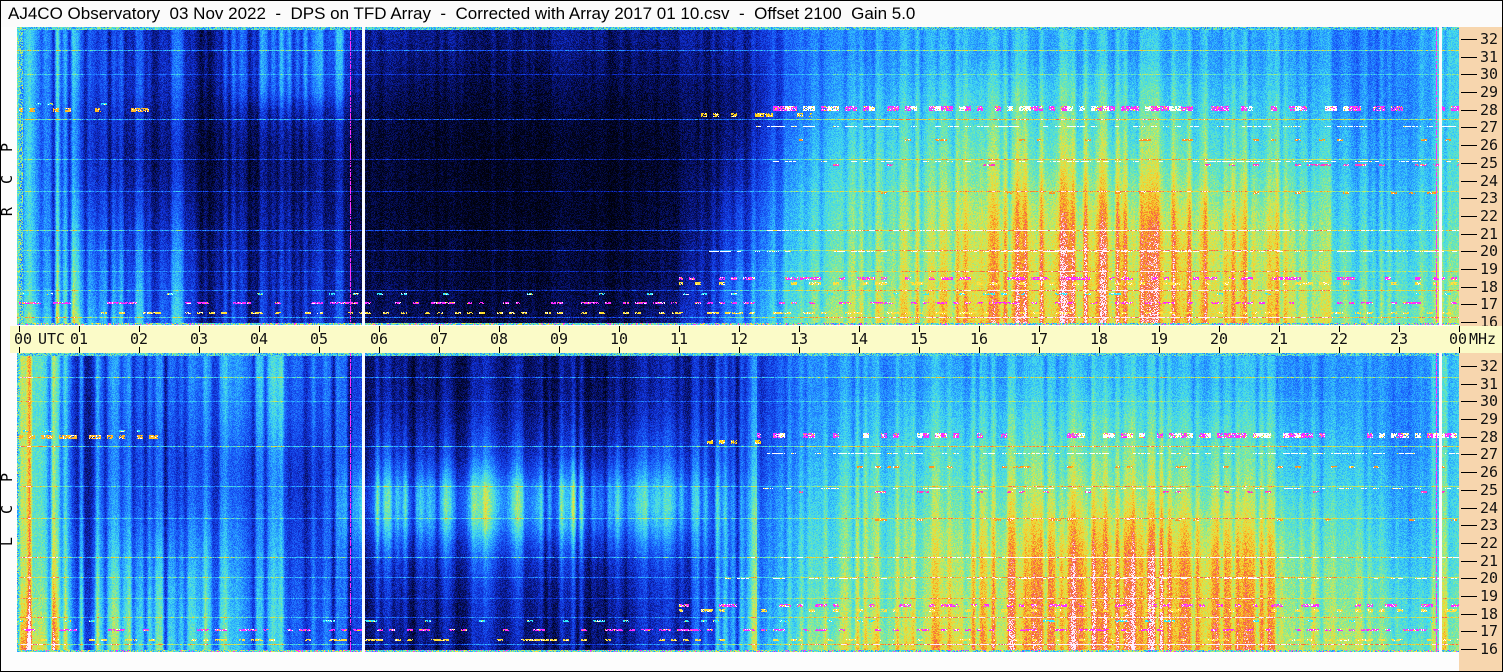 The height and width of the screenshot is (672, 1503). What do you see at coordinates (1399, 339) in the screenshot?
I see `hour-label: 23` at bounding box center [1399, 339].